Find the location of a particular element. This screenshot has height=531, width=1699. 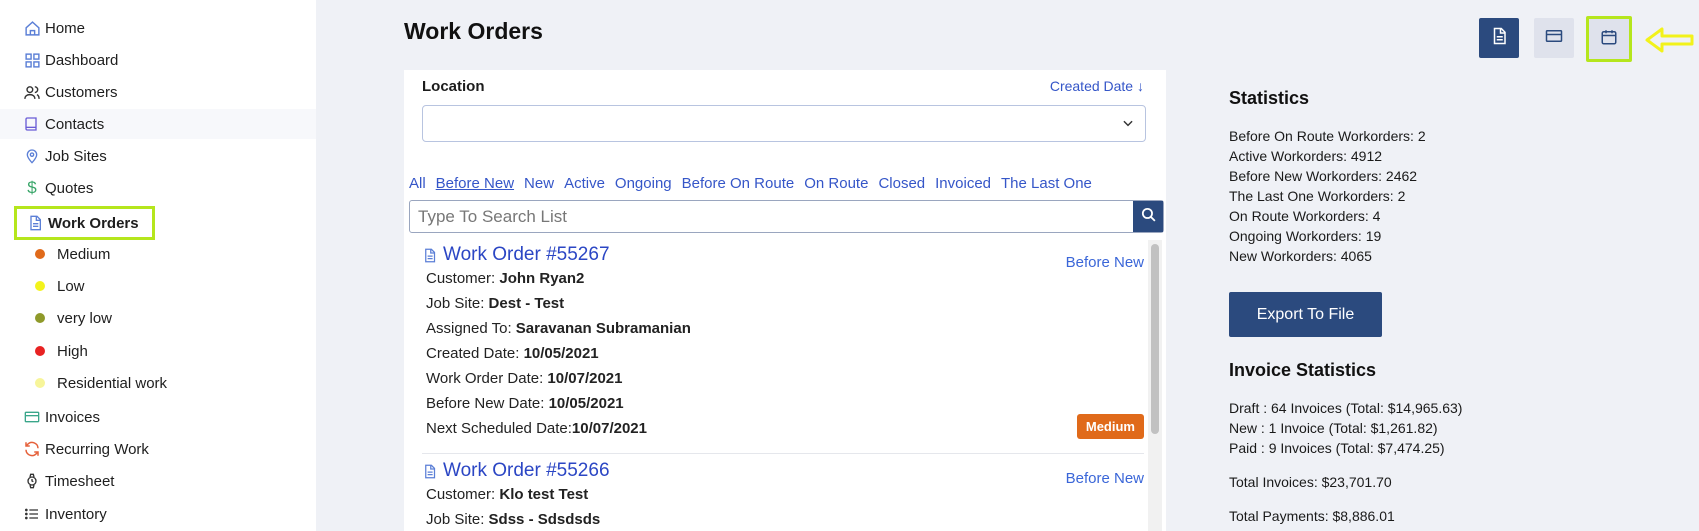

sidebar-item-inventory: Inventory is located at coordinates (64, 514).